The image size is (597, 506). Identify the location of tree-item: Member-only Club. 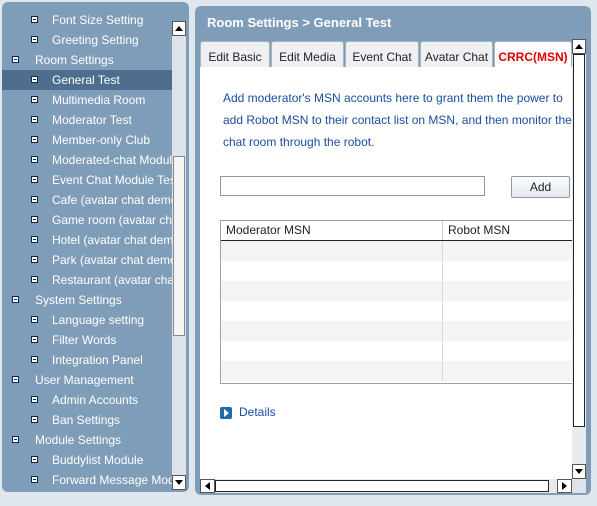
(87, 140).